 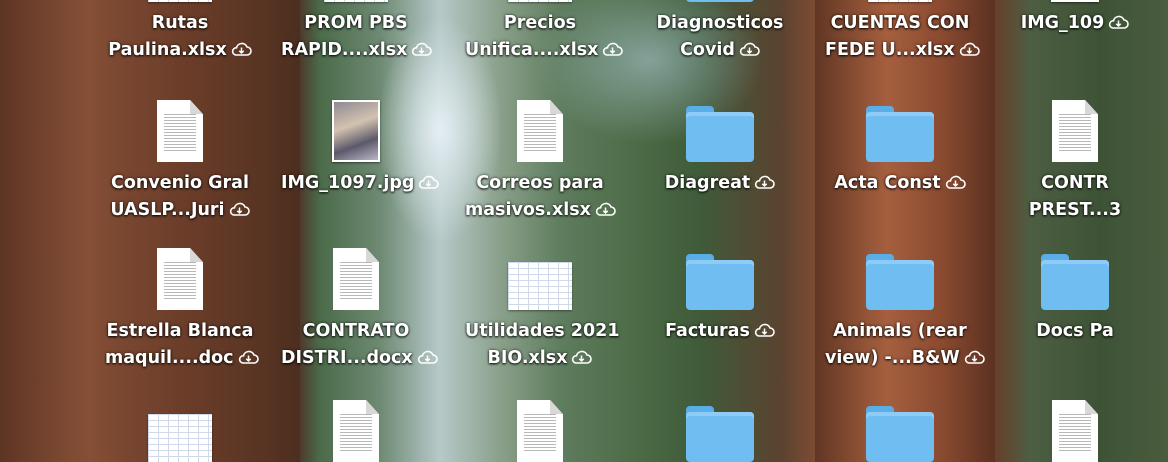 I want to click on icon-label-text: UASLP...Juri, so click(x=167, y=210).